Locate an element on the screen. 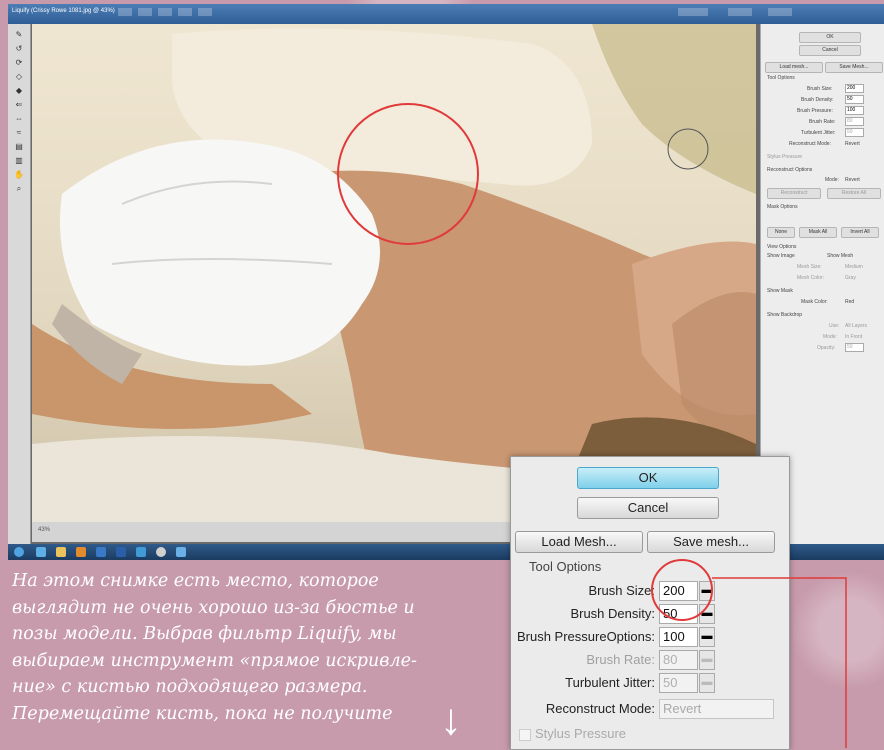 This screenshot has height=750, width=884. down-arrow-icon: ↓ is located at coordinates (451, 719).